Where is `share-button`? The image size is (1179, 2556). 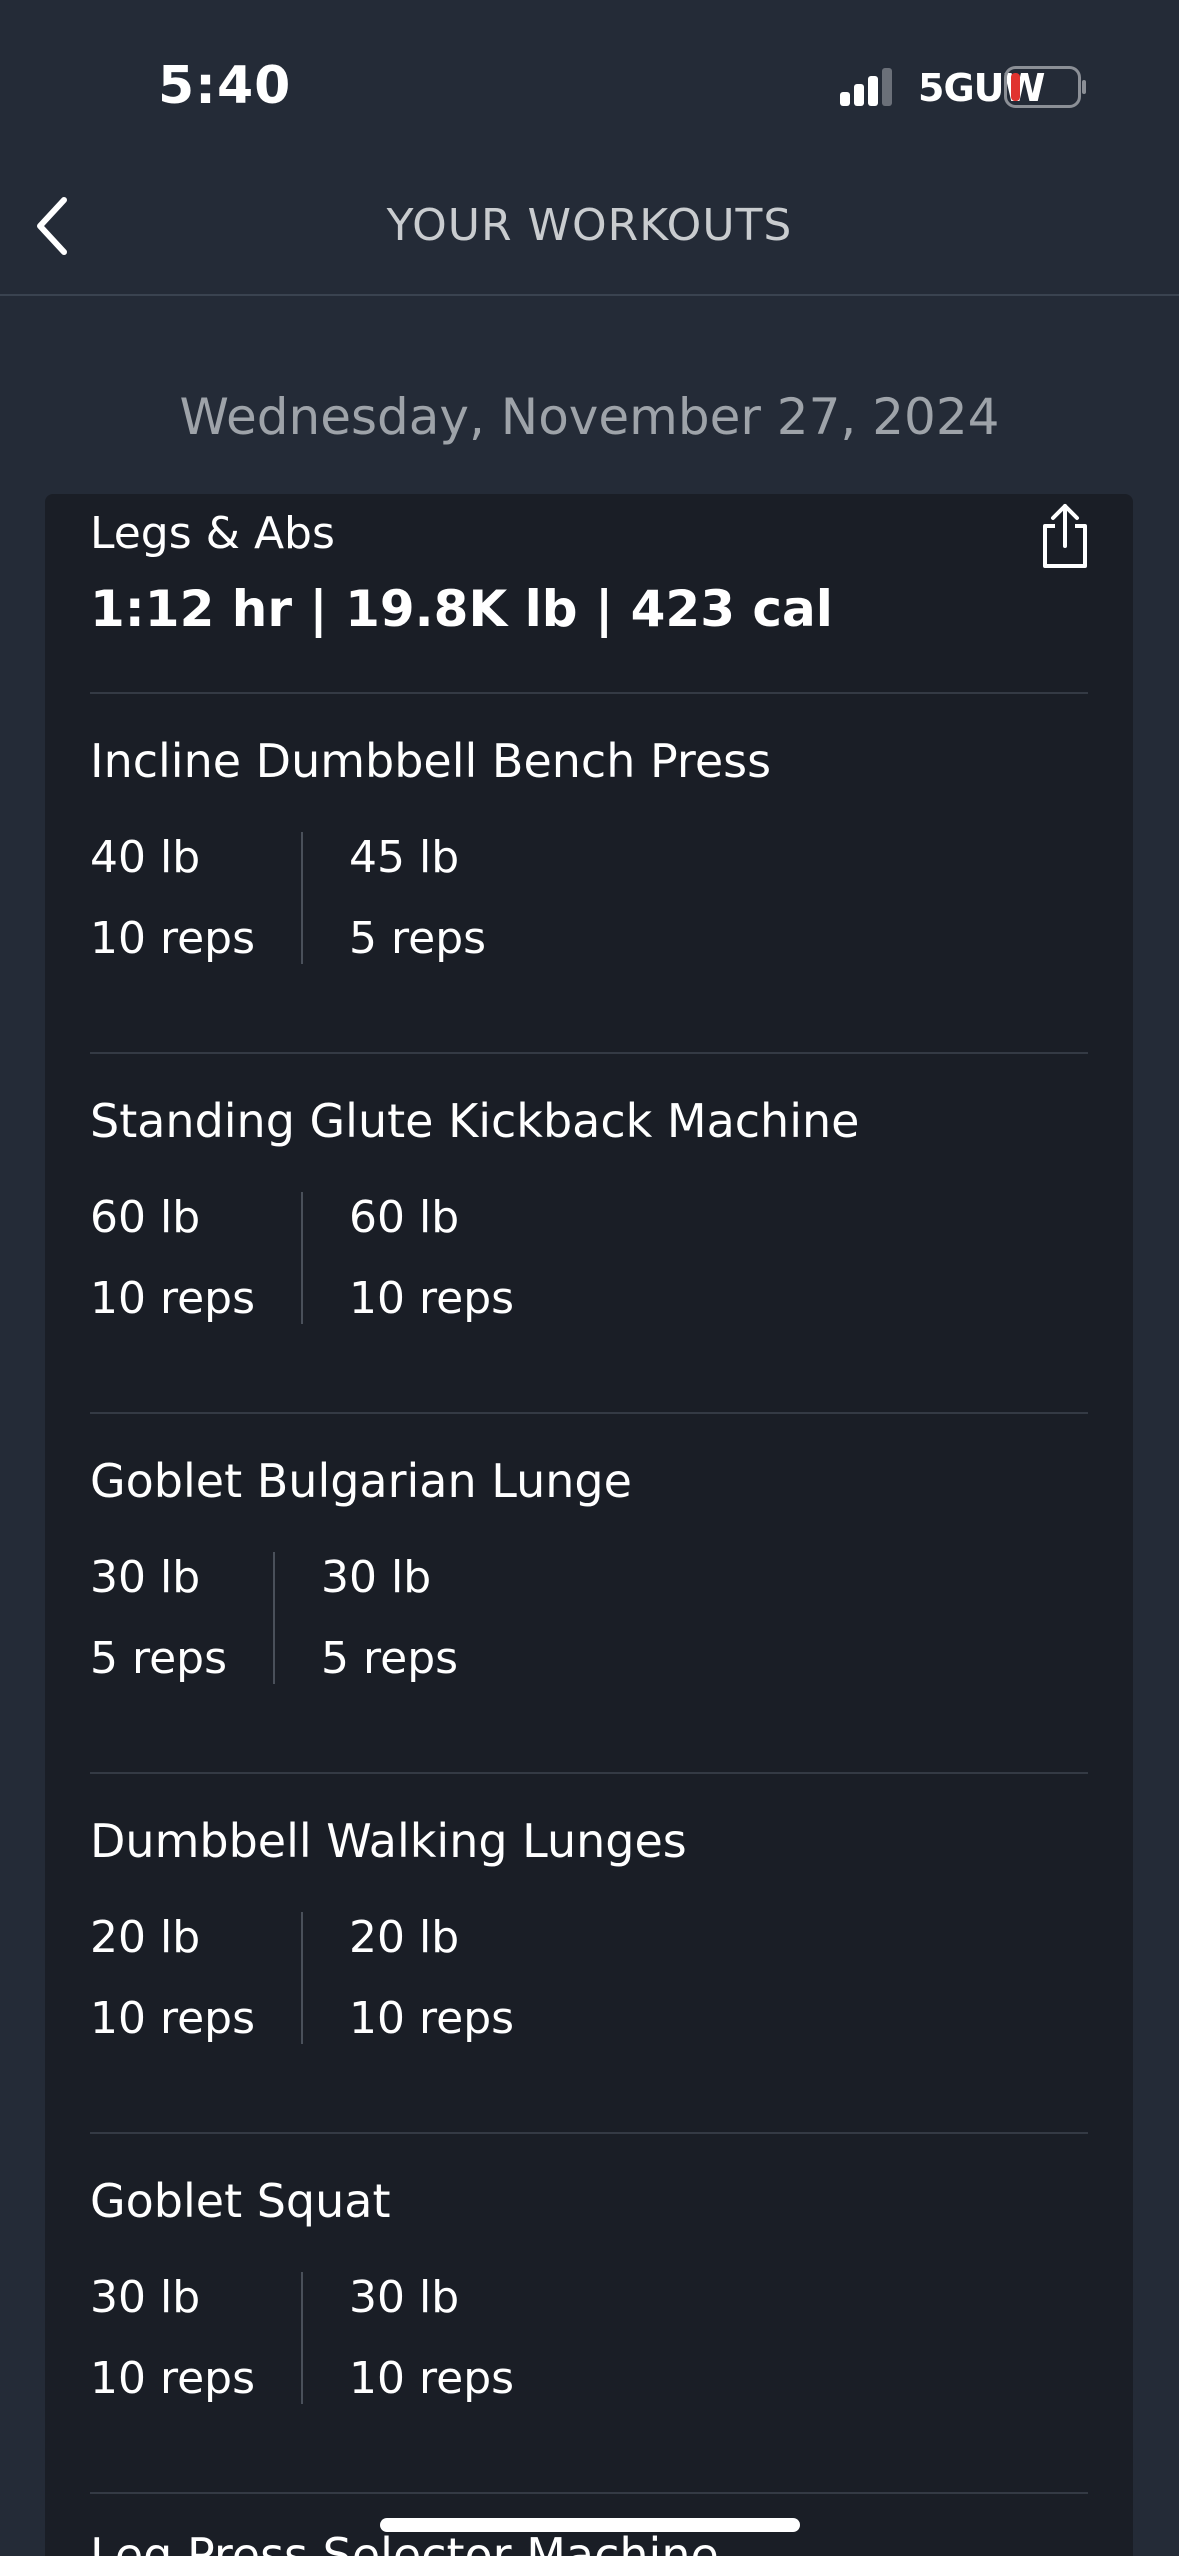 share-button is located at coordinates (1065, 537).